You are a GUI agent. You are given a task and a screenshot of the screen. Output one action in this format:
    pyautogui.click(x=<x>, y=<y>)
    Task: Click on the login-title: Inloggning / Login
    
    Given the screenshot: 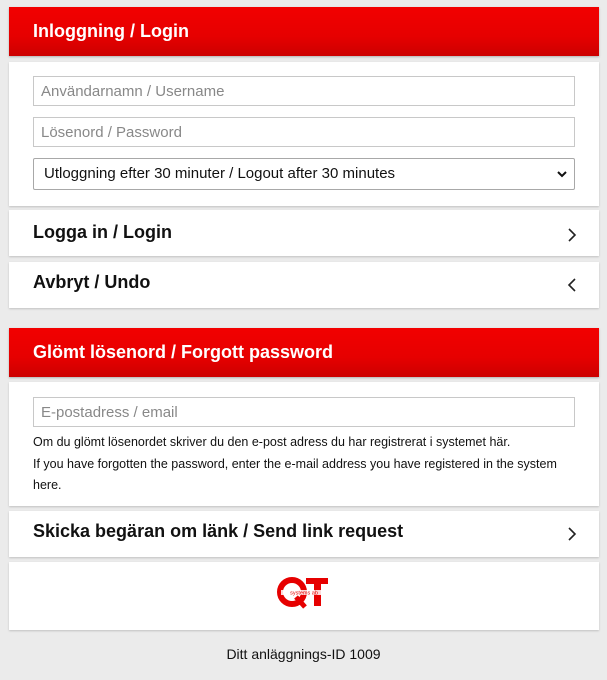 What is the action you would take?
    pyautogui.click(x=111, y=31)
    